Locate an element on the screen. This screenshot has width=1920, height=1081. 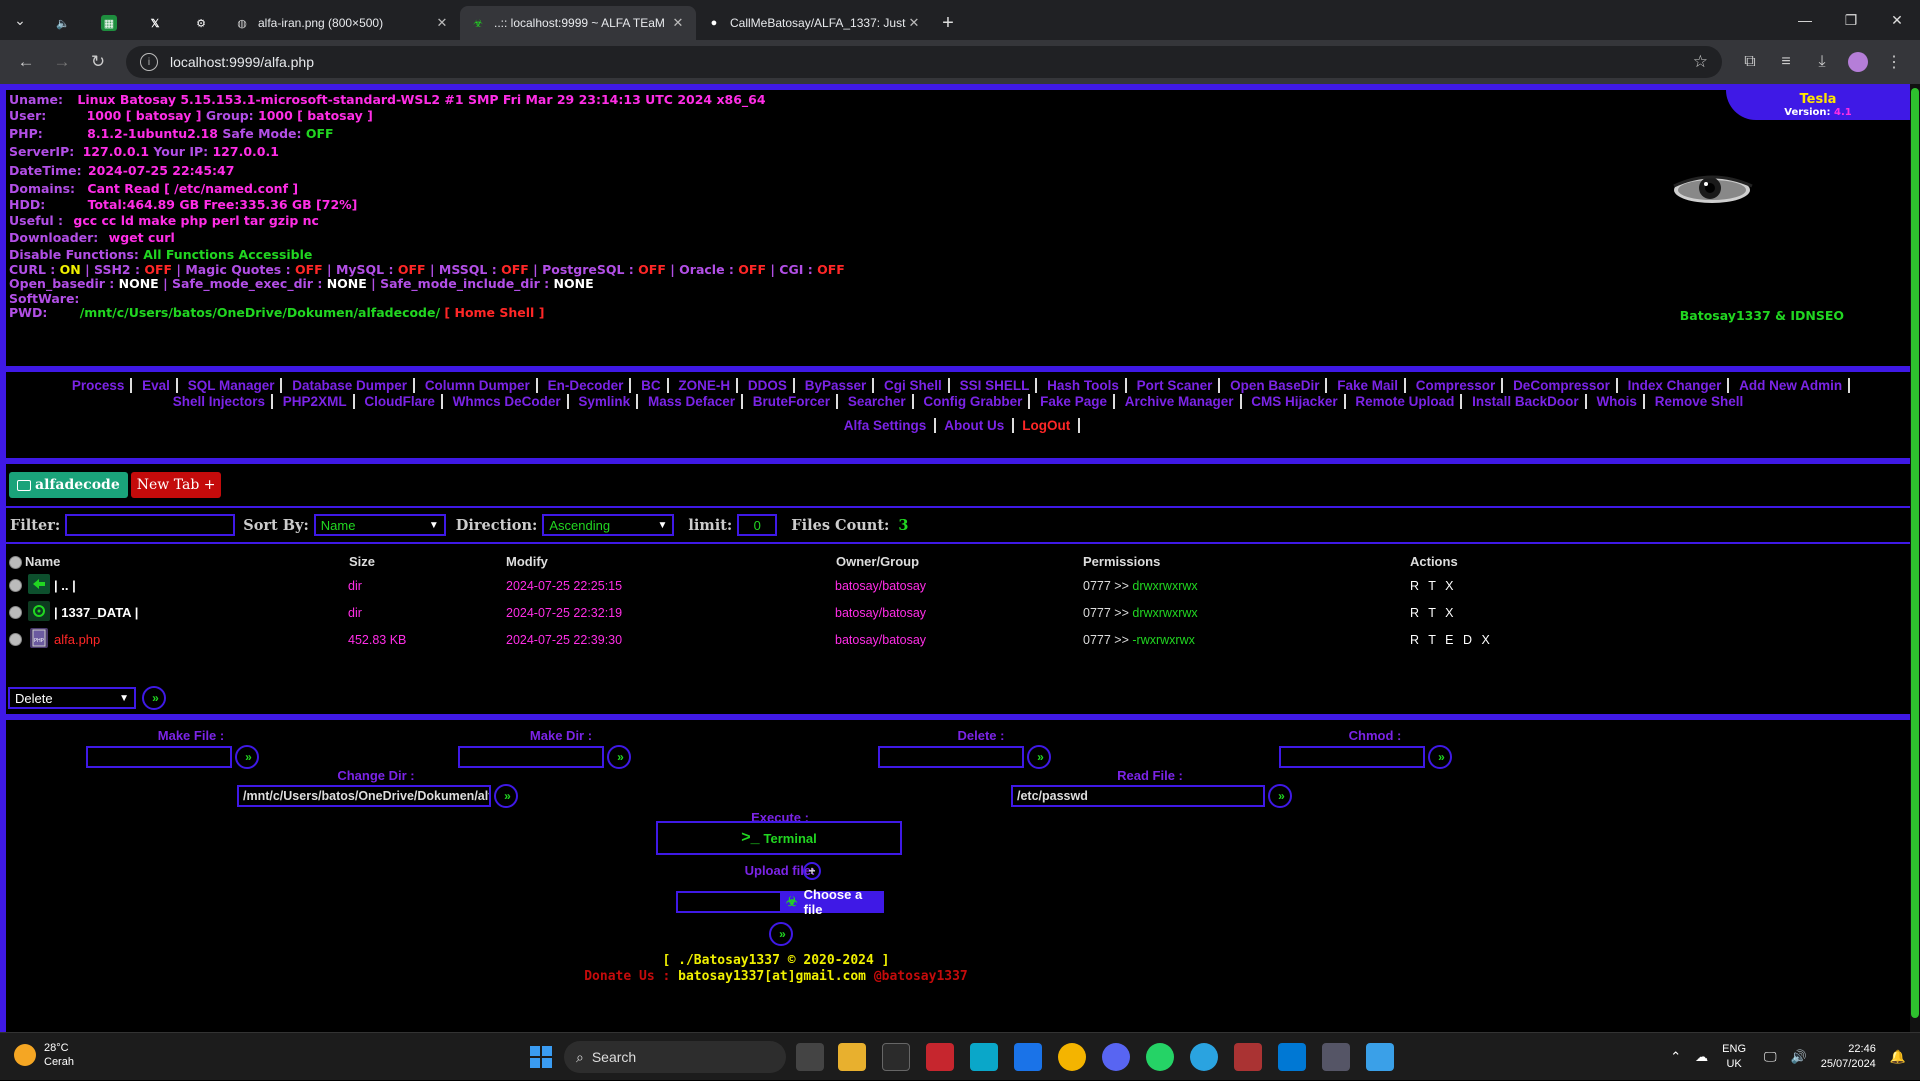
address-bar: i localhost:9999/alfa.php ☆ is located at coordinates (924, 62).